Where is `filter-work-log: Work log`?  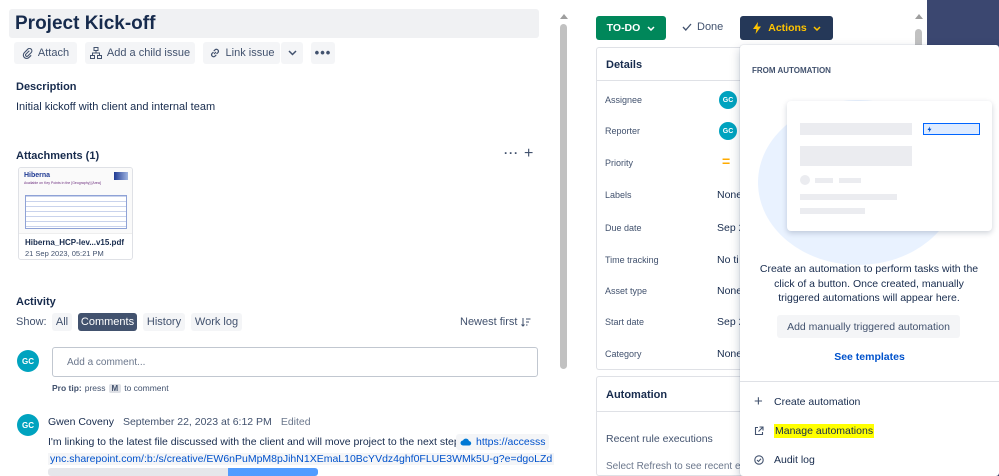 filter-work-log: Work log is located at coordinates (216, 322).